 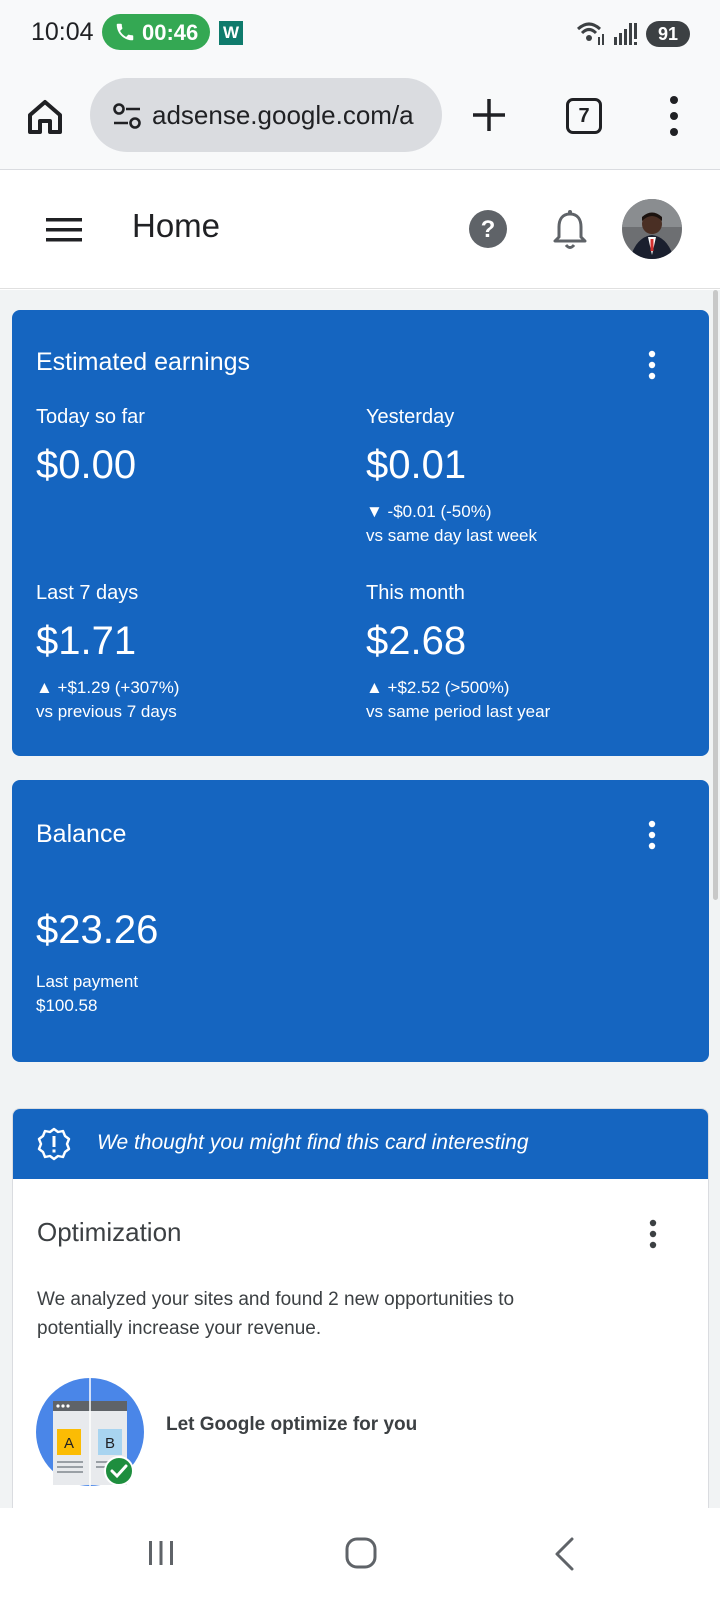 What do you see at coordinates (489, 115) in the screenshot?
I see `new-tab-plus-icon` at bounding box center [489, 115].